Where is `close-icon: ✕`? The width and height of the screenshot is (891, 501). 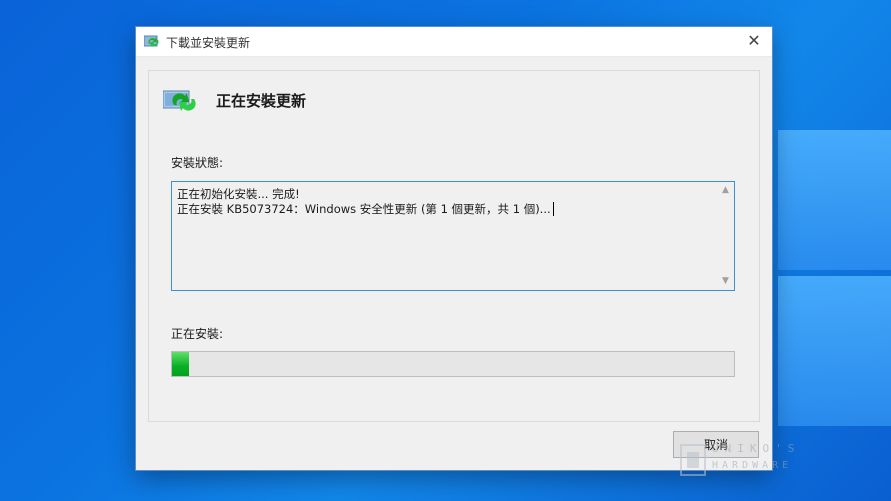 close-icon: ✕ is located at coordinates (754, 40).